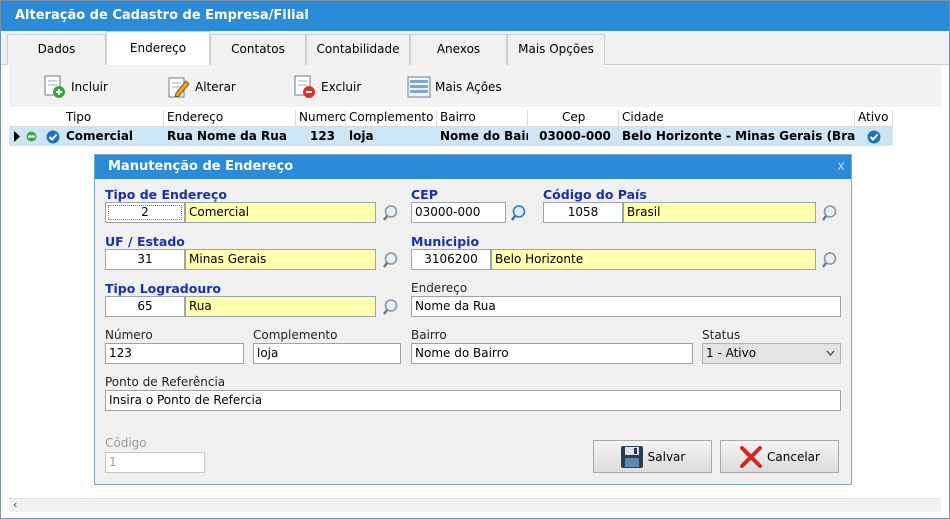  I want to click on salvar-button: Salvar, so click(652, 456).